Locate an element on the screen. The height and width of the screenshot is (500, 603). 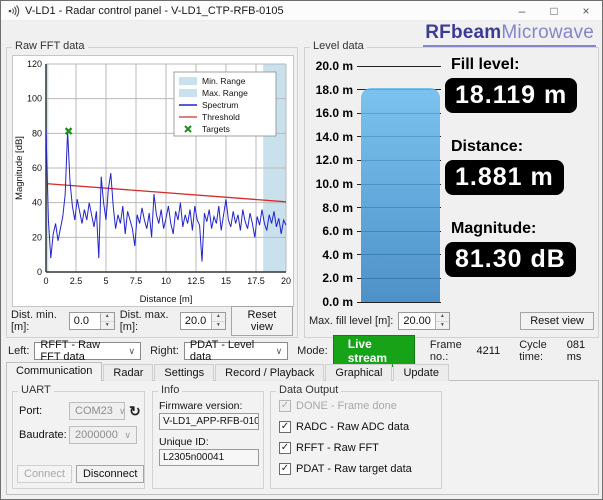
baudrate-select: 2000000 ∨ is located at coordinates (103, 435).